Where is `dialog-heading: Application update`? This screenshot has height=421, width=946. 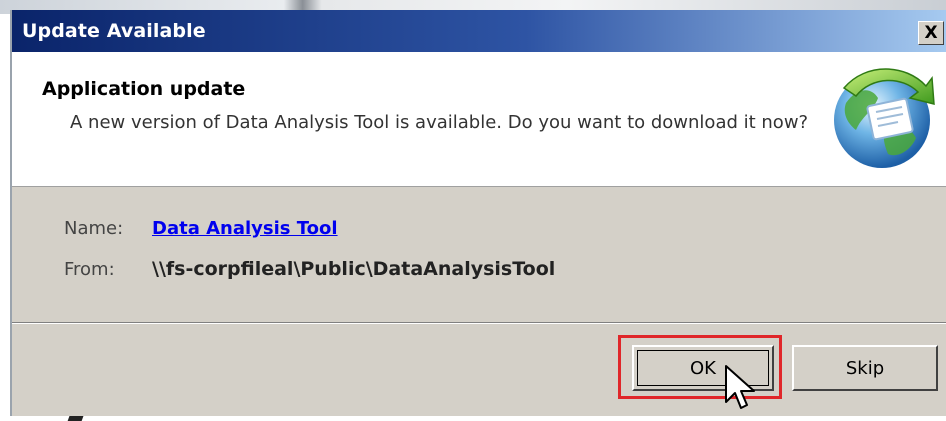
dialog-heading: Application update is located at coordinates (144, 89).